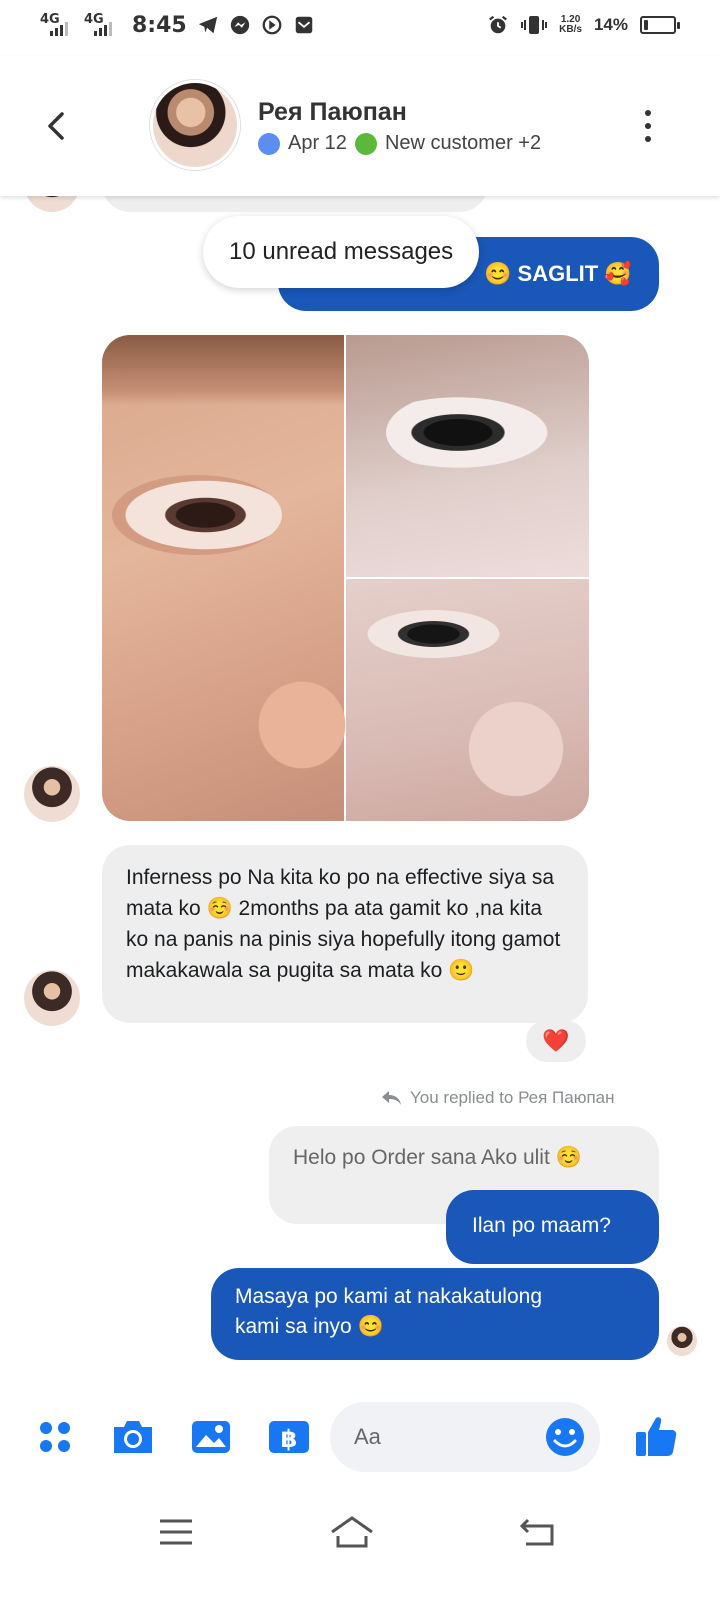  Describe the element at coordinates (360, 28) in the screenshot. I see `status-bar: 4G 4G 8:45 1.20 KB/s 14%` at that location.